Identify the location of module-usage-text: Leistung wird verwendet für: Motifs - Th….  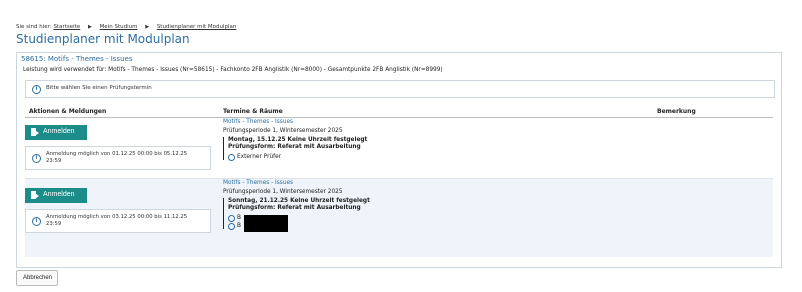
(233, 70).